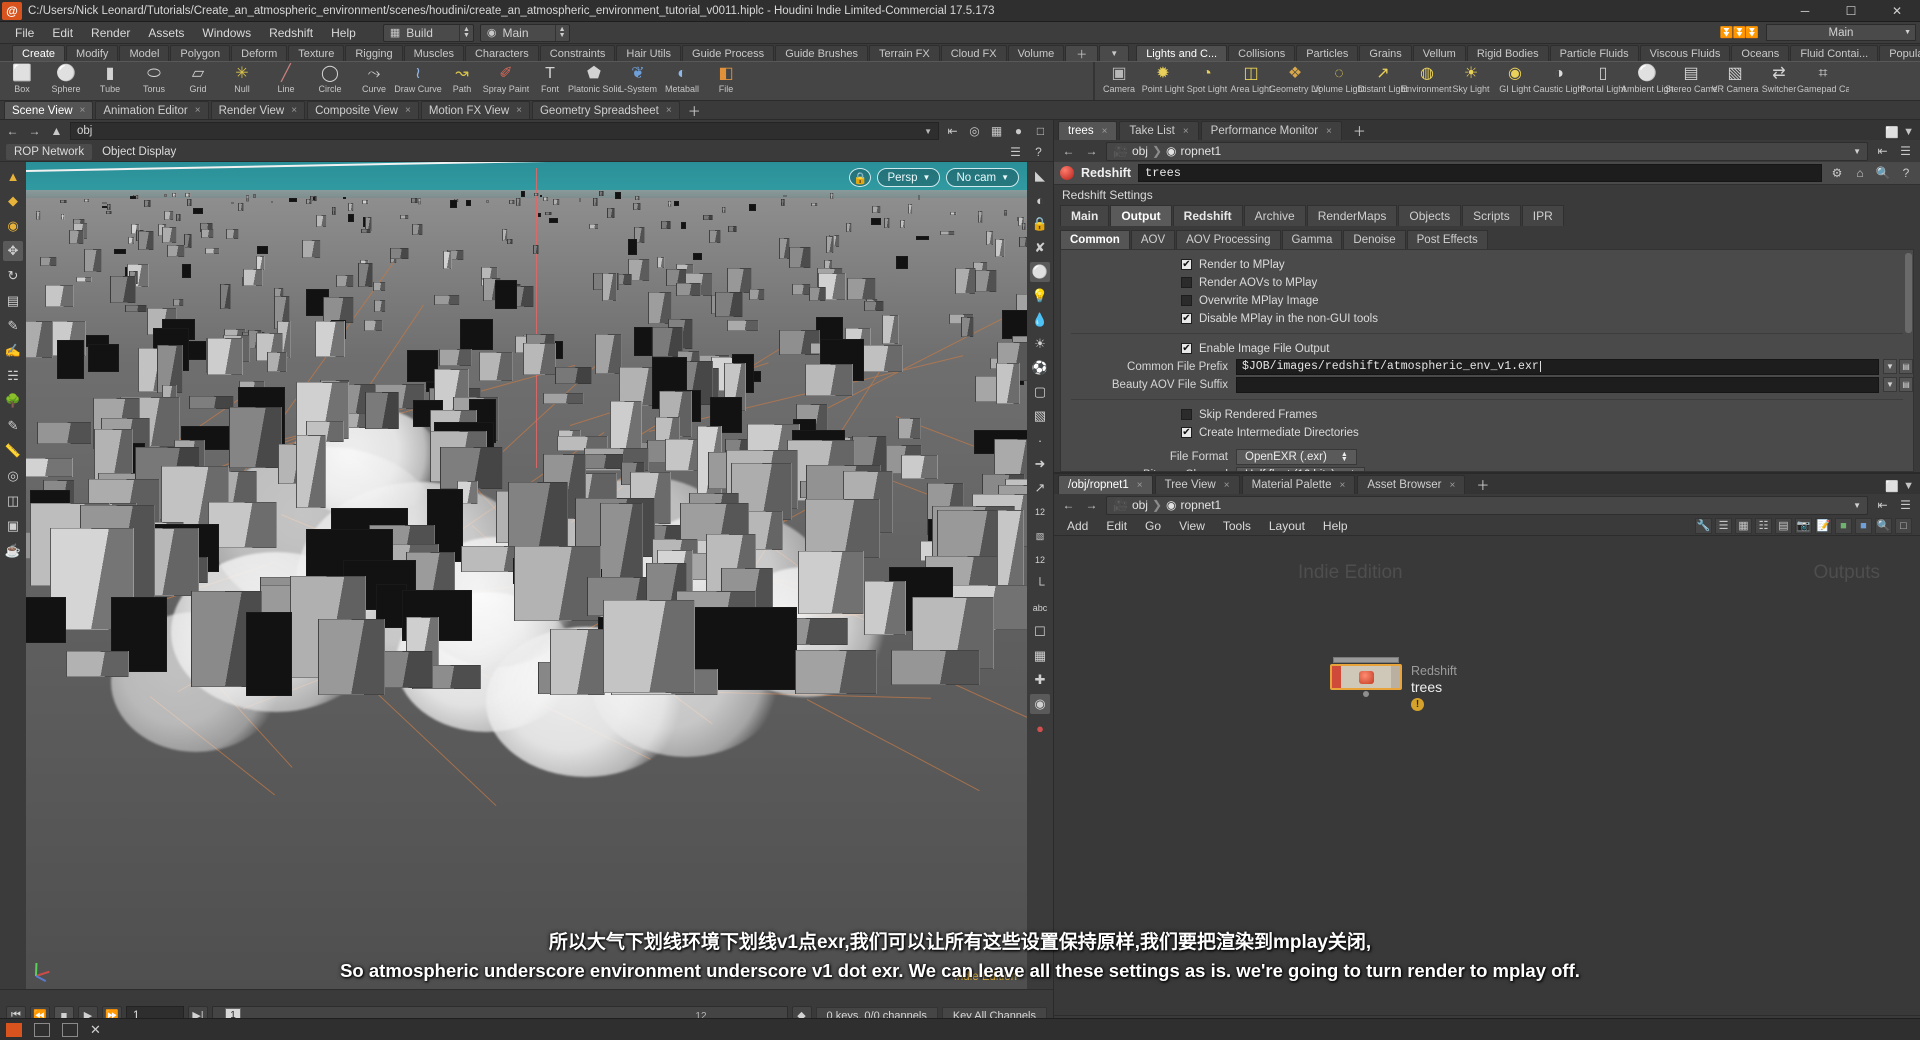 The image size is (1920, 1040). Describe the element at coordinates (821, 53) in the screenshot. I see `shelf-tab-guide-brushes: Guide Brushes` at that location.